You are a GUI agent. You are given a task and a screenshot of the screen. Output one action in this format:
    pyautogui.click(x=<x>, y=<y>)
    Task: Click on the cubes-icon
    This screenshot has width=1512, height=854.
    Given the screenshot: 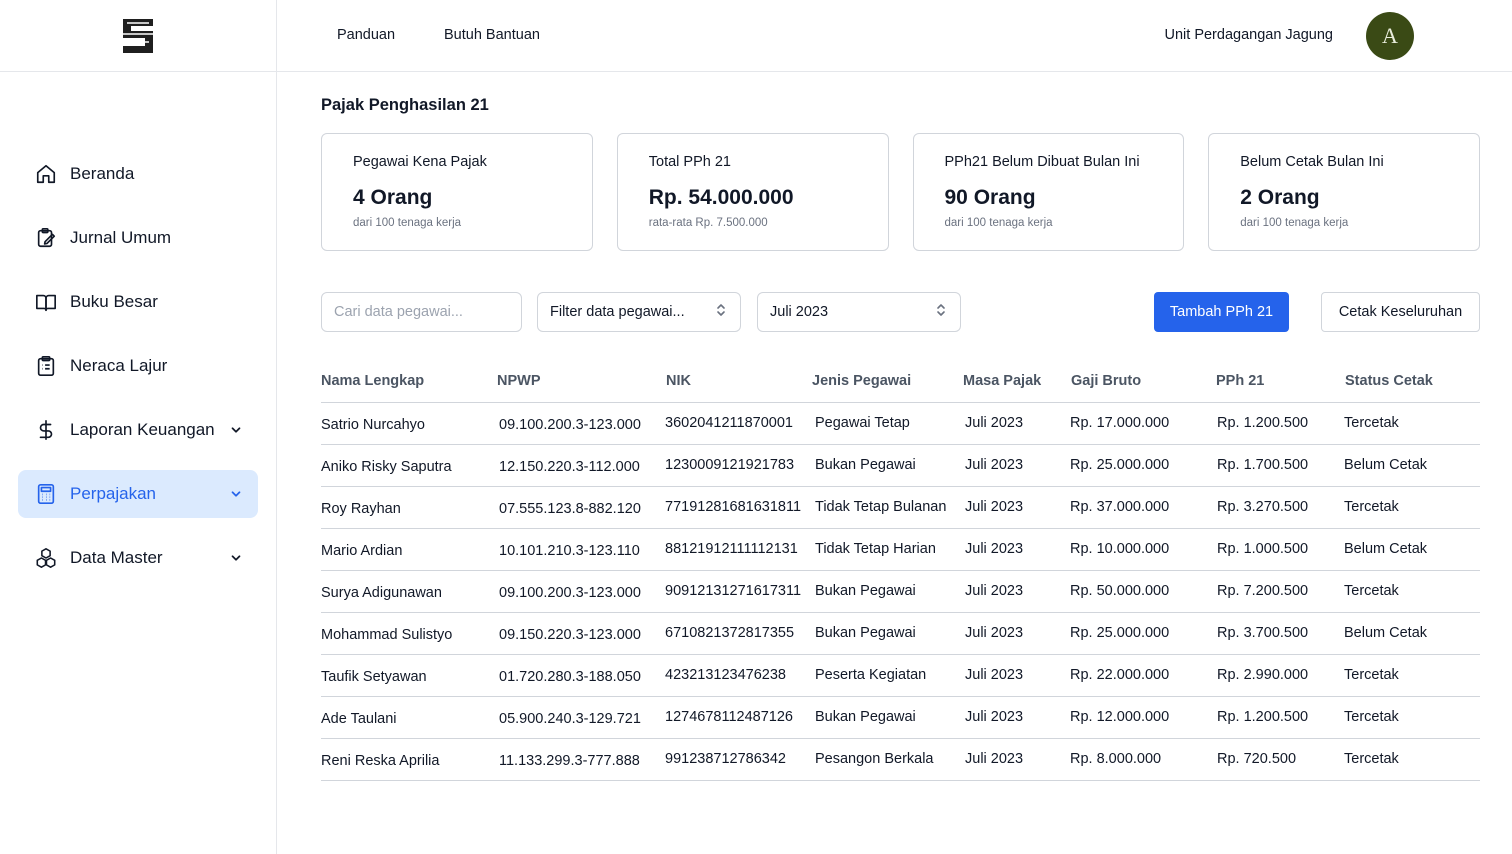 What is the action you would take?
    pyautogui.click(x=46, y=558)
    